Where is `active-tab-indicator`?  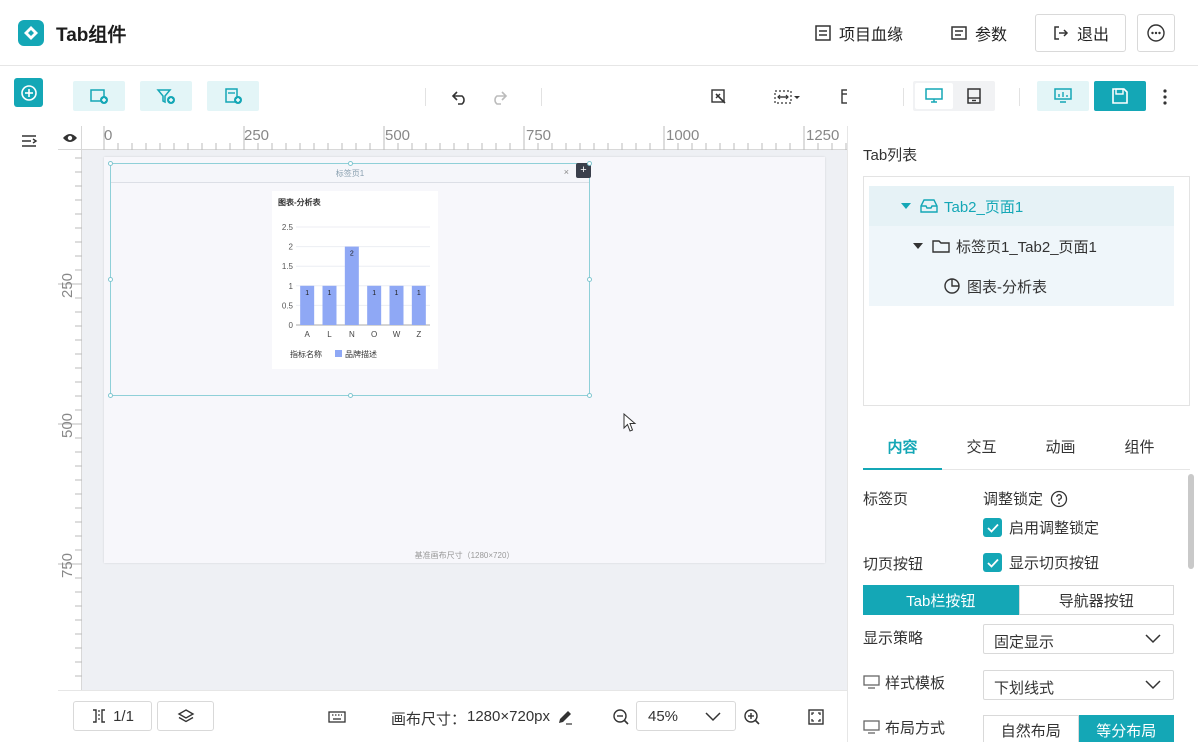 active-tab-indicator is located at coordinates (902, 469).